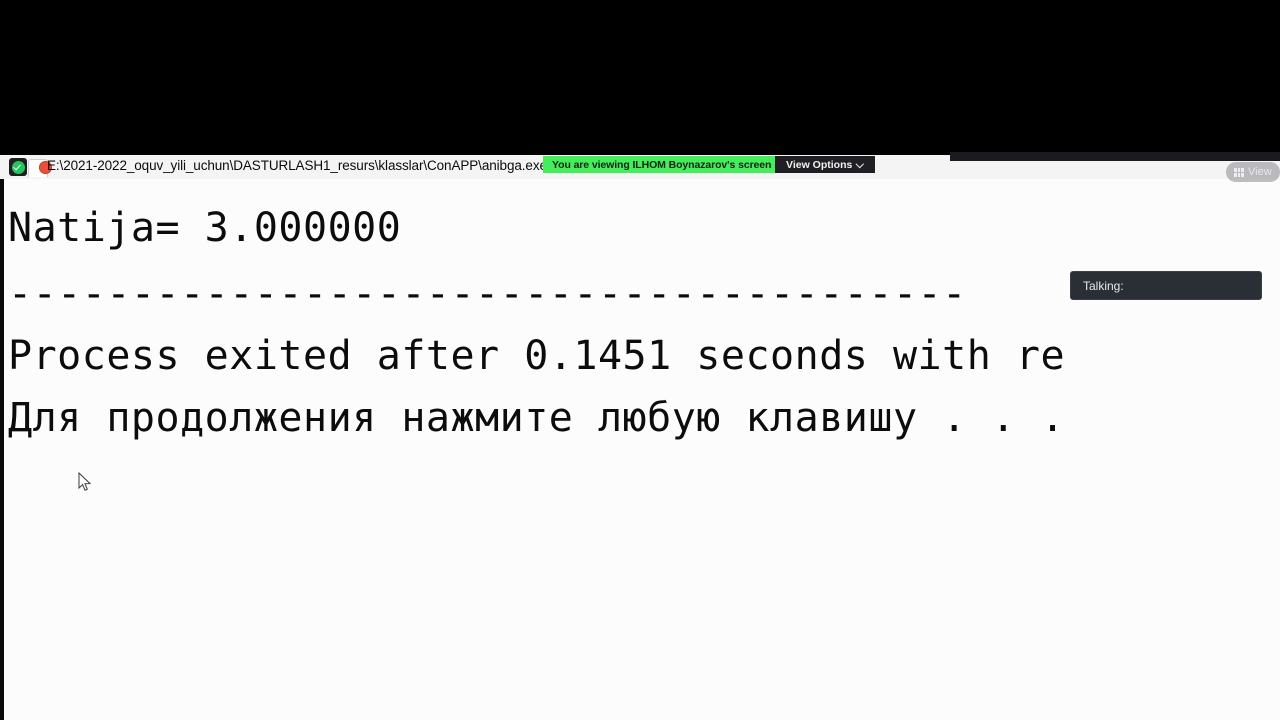 This screenshot has height=720, width=1280. What do you see at coordinates (205, 228) in the screenshot?
I see `console-line-result: Natija= 3.000000` at bounding box center [205, 228].